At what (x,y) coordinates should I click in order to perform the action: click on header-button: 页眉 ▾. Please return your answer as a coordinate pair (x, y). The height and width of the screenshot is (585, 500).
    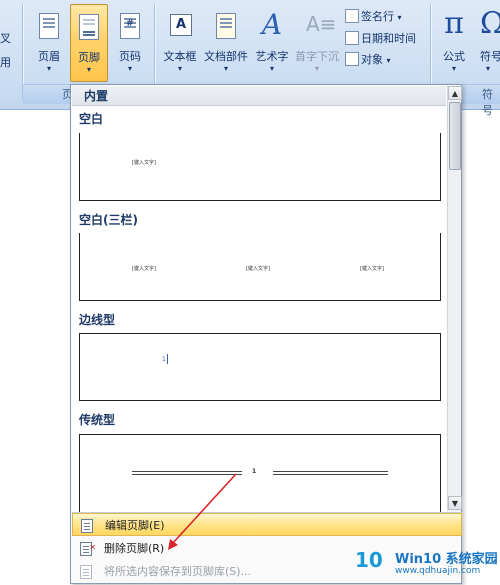
    Looking at the image, I should click on (49, 42).